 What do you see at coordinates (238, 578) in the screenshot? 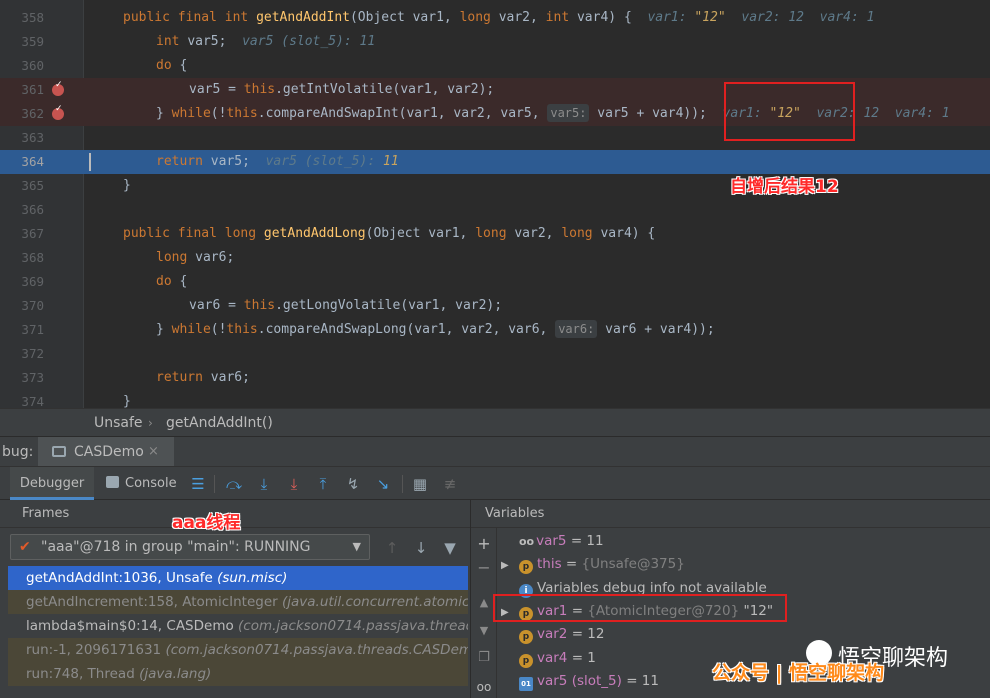
I see `frame-item: getAndAddInt:1036, Unsafe (sun.misc)` at bounding box center [238, 578].